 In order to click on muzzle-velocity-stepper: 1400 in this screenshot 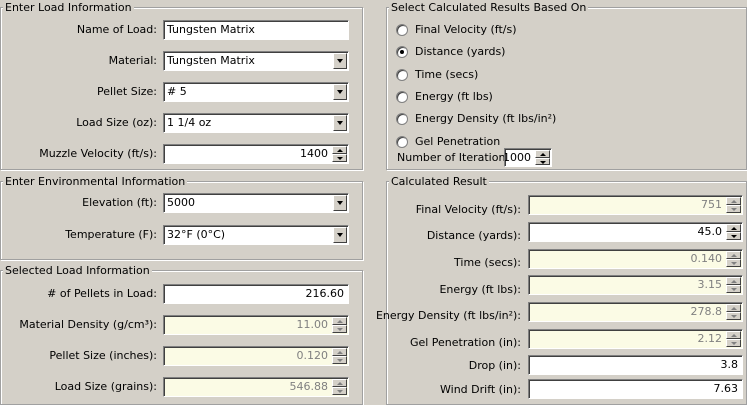, I will do `click(256, 154)`.